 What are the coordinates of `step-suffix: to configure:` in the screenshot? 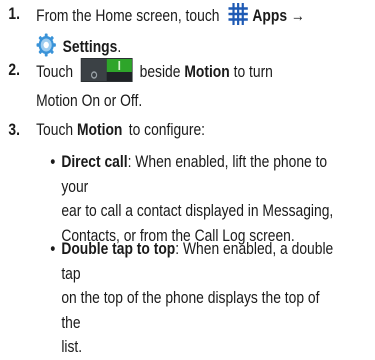 It's located at (167, 130).